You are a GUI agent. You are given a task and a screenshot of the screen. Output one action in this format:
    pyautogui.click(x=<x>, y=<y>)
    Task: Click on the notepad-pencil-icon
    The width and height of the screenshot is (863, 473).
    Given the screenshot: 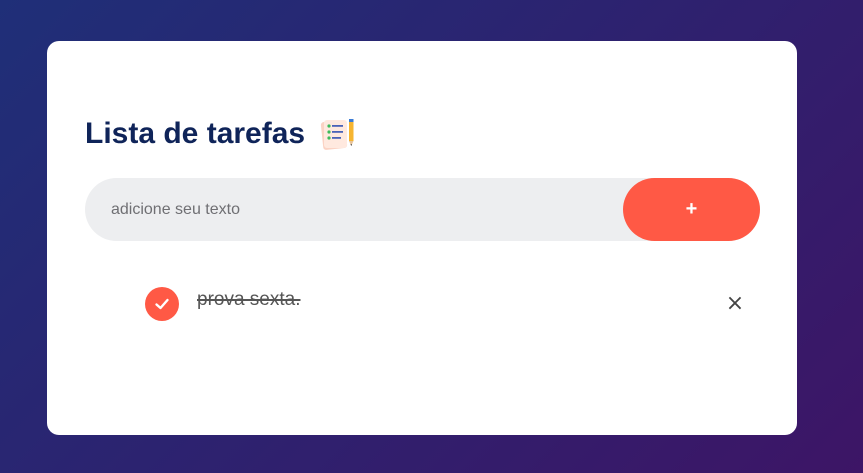 What is the action you would take?
    pyautogui.click(x=338, y=134)
    